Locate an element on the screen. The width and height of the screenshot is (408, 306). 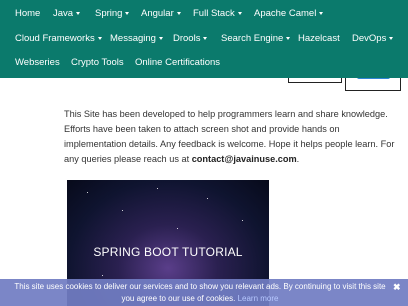
nav-item-cloud-frameworks: Cloud Frameworks is located at coordinates (58, 39).